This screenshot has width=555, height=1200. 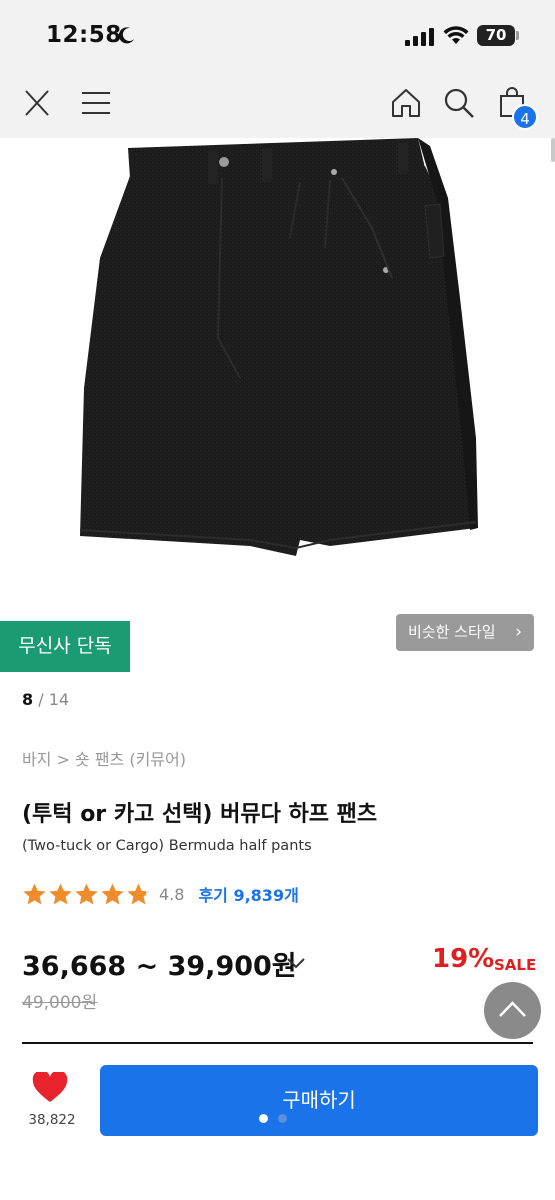 I want to click on sale-label: SALE, so click(x=515, y=965).